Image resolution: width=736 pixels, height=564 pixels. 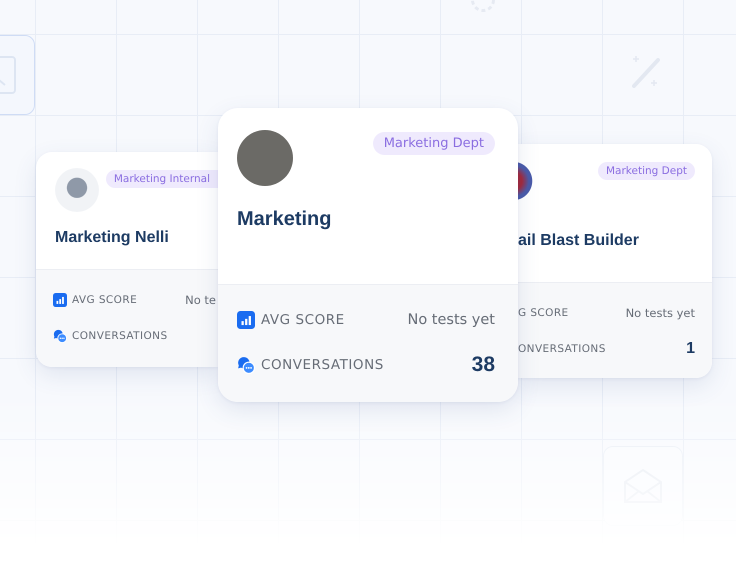 I want to click on score-value: No te, so click(x=200, y=300).